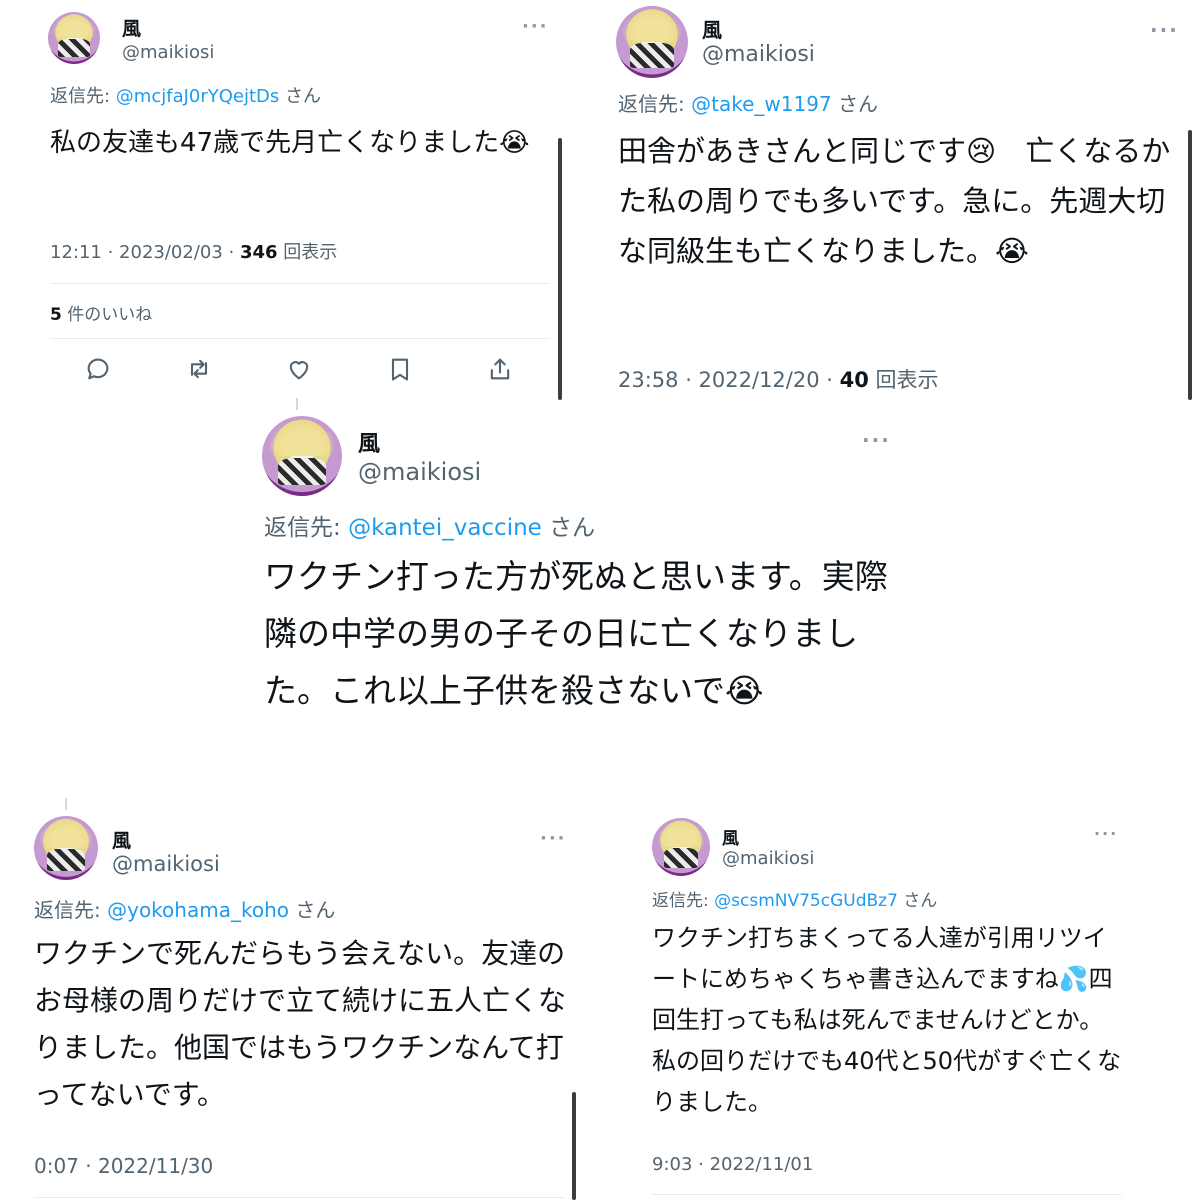 This screenshot has width=1200, height=1200. Describe the element at coordinates (729, 380) in the screenshot. I see `tweet-time: 23:58 · 2022/12/20 ·` at that location.